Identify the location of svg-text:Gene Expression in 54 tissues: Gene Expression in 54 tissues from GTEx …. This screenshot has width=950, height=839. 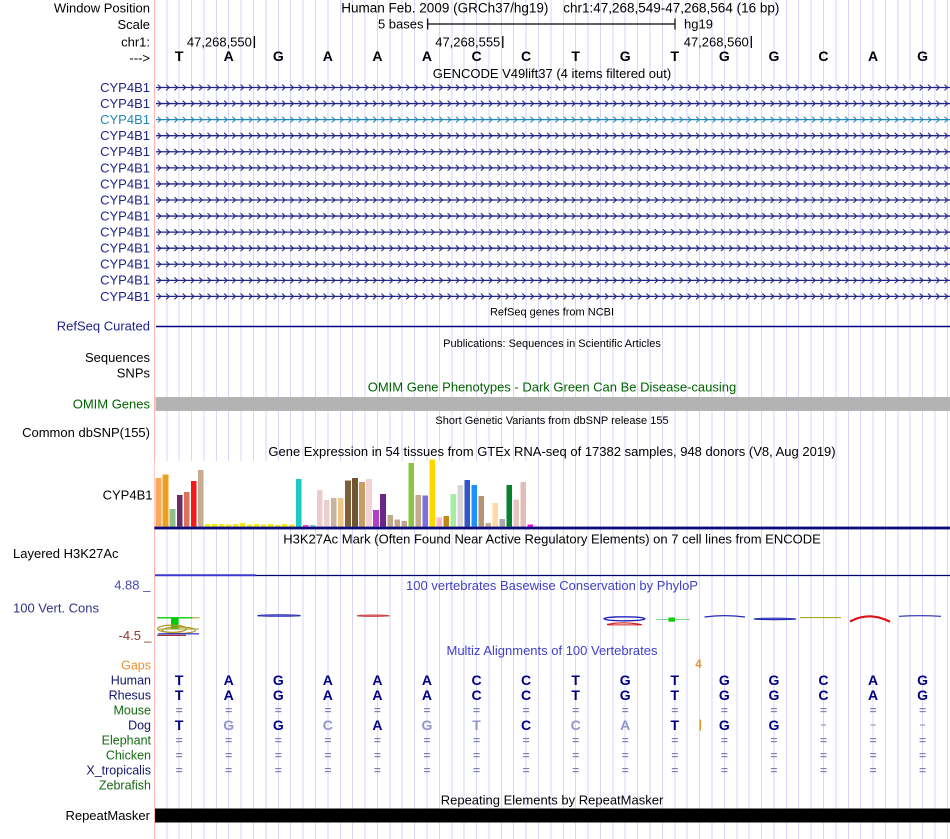
(551, 451).